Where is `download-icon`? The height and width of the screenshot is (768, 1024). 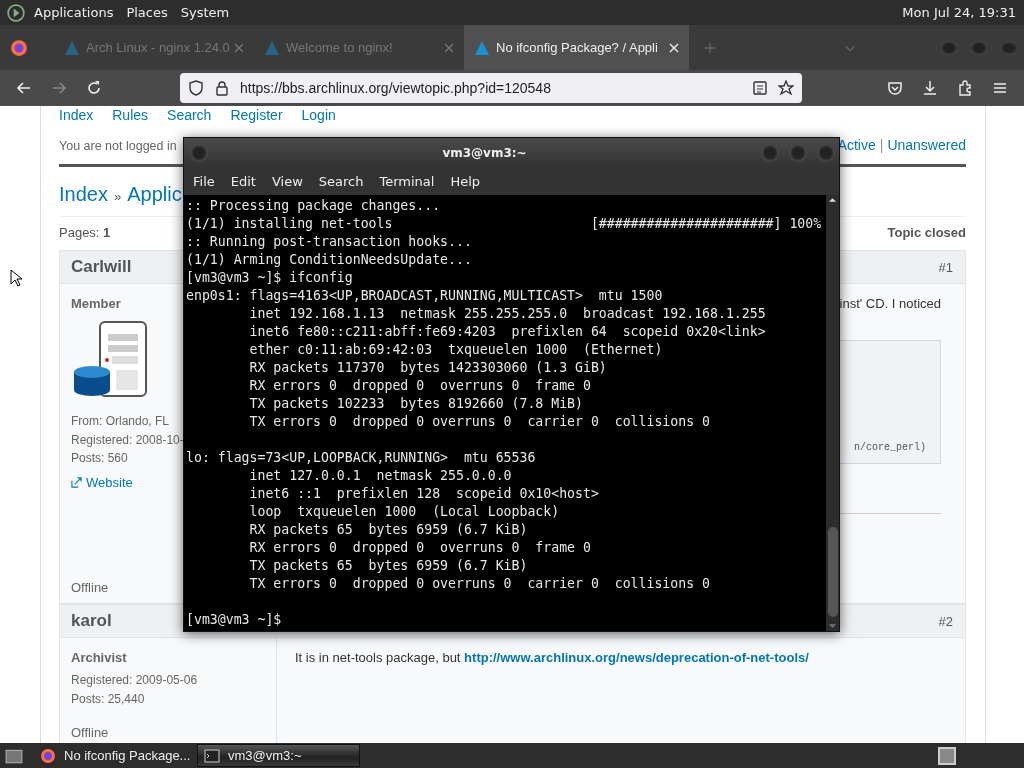 download-icon is located at coordinates (930, 88).